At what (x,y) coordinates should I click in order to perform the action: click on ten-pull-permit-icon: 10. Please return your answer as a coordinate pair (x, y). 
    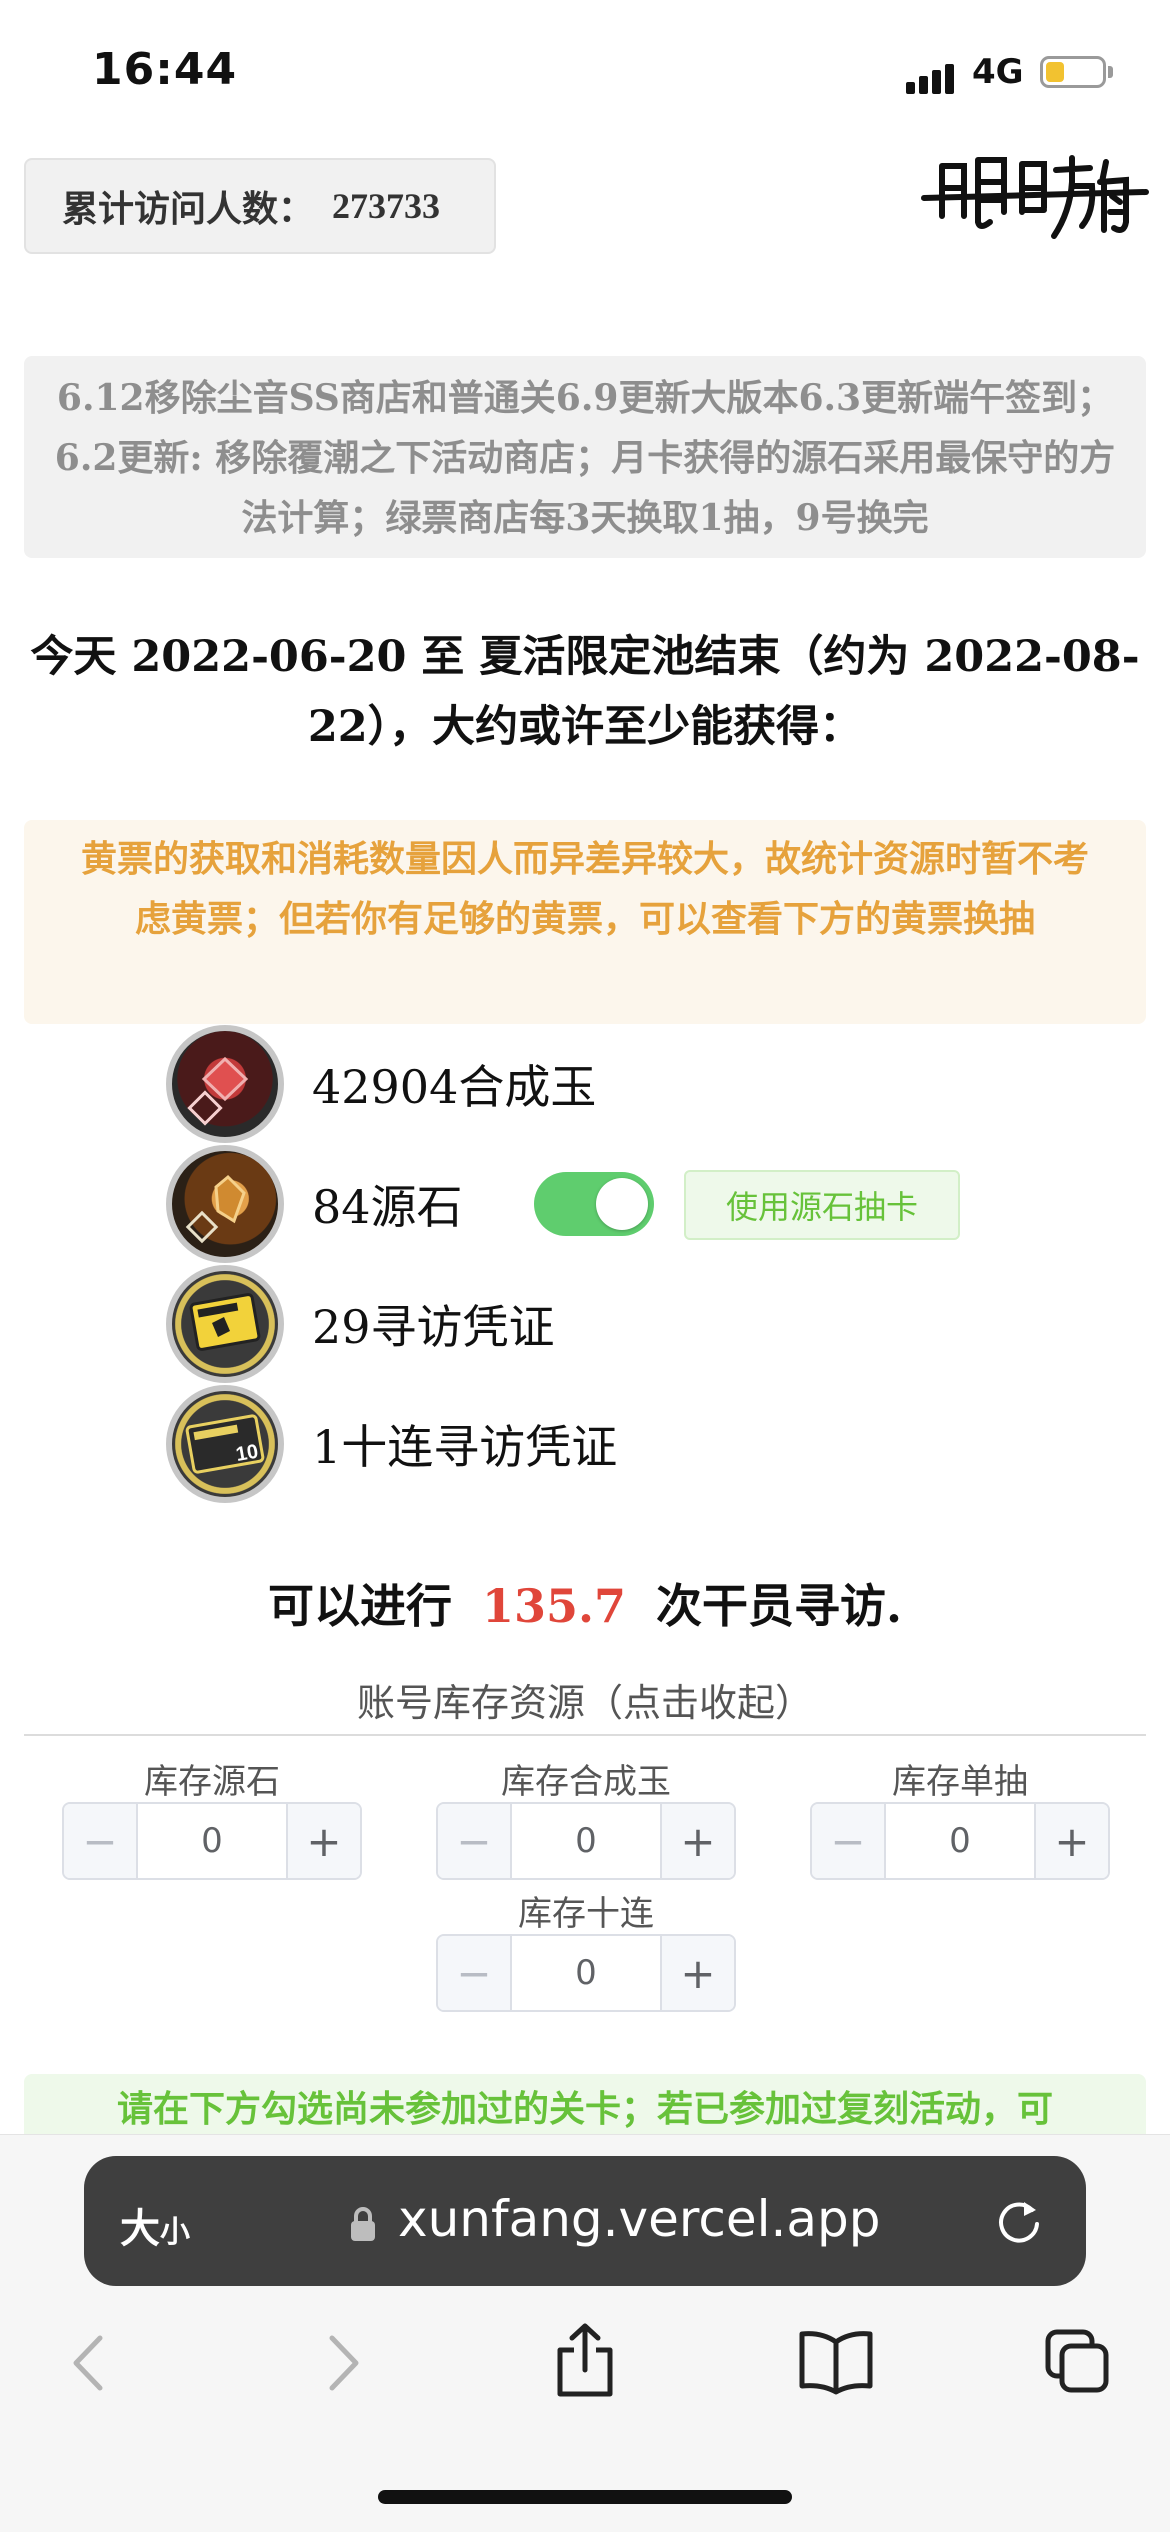
    Looking at the image, I should click on (225, 1444).